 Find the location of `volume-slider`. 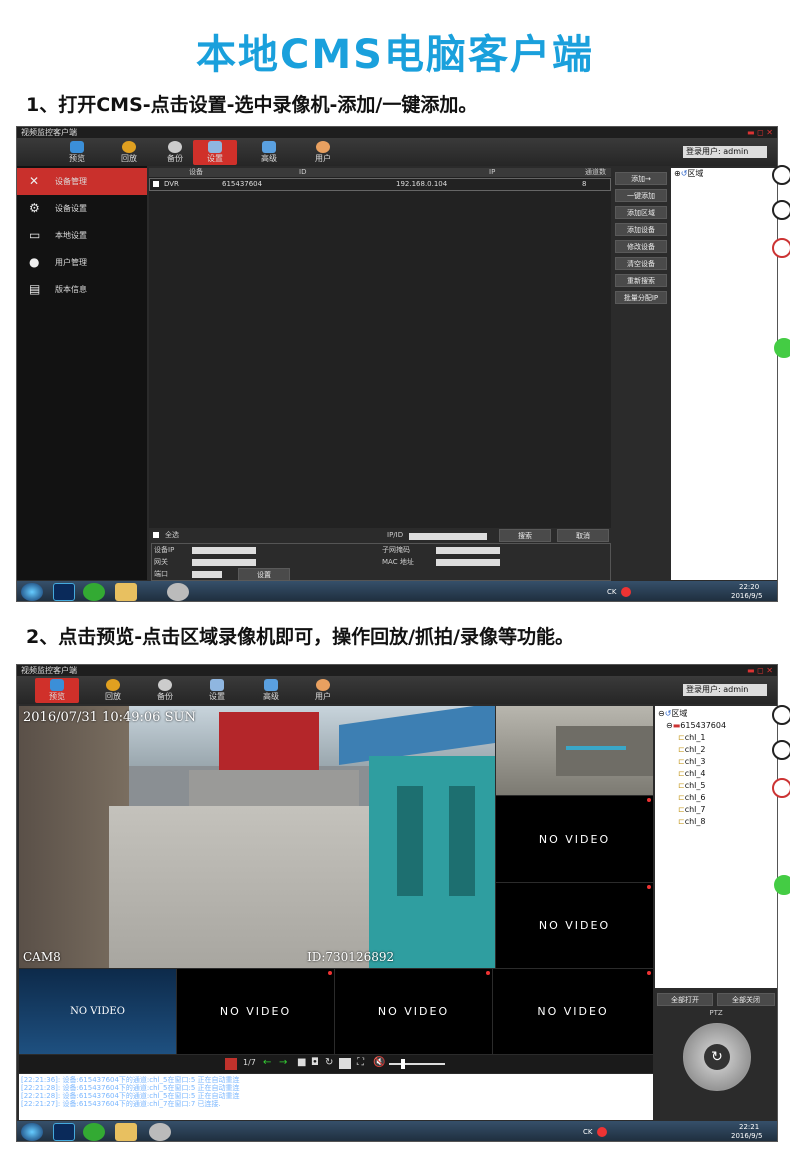

volume-slider is located at coordinates (417, 1064).